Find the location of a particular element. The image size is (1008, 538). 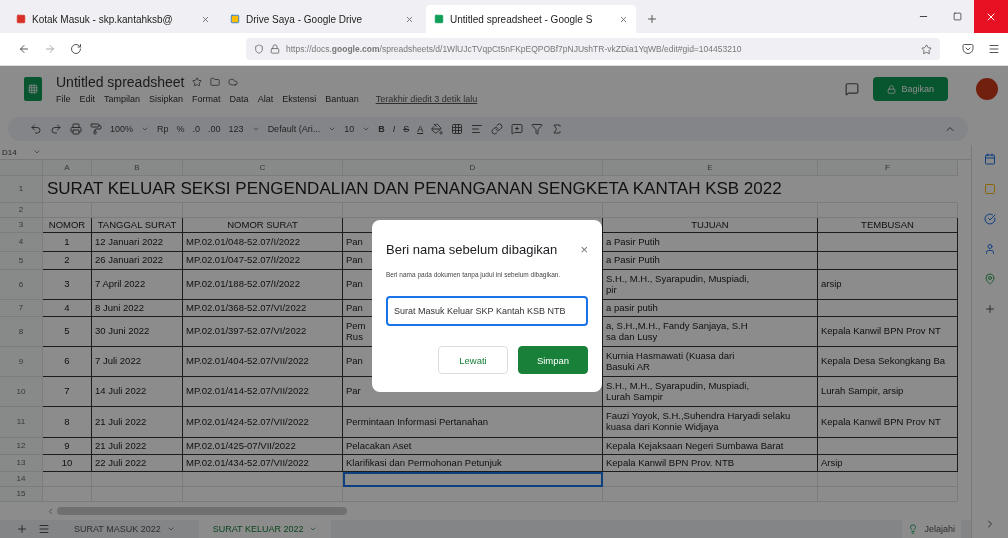

caret-icon is located at coordinates (36, 152).